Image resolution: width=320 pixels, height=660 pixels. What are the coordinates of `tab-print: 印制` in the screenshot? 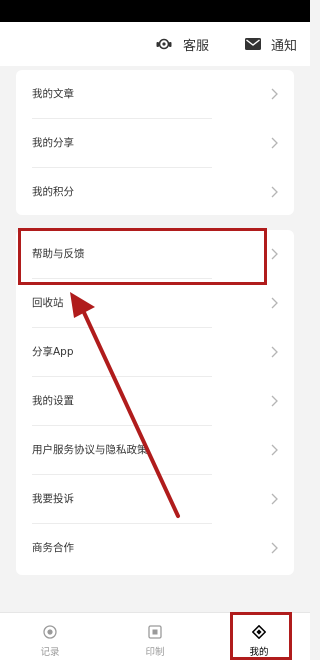 It's located at (155, 636).